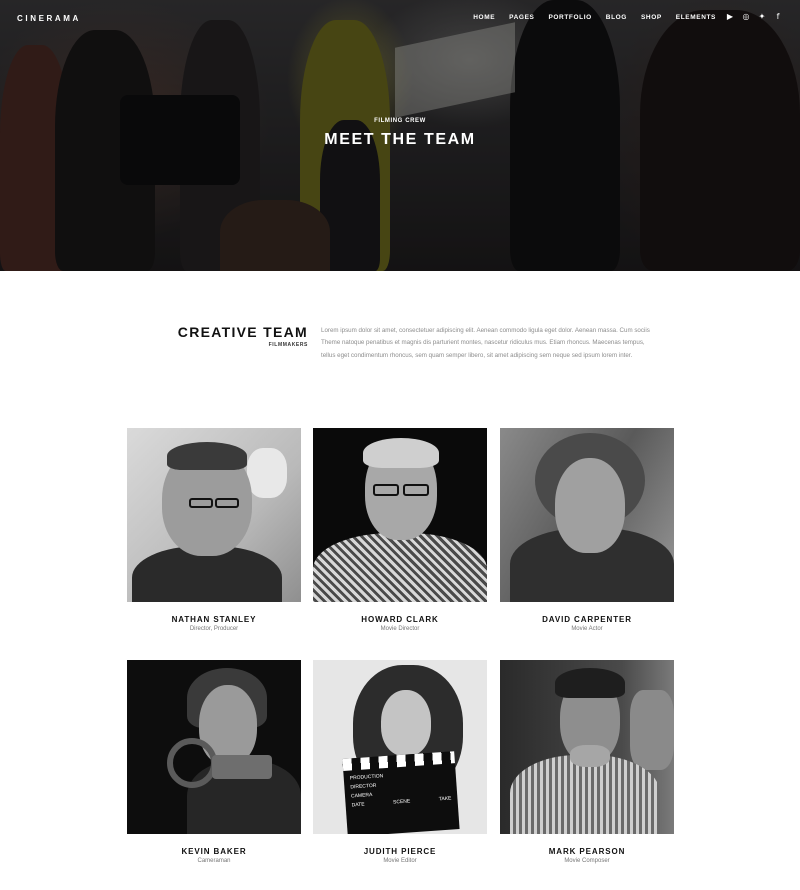 This screenshot has width=800, height=890. Describe the element at coordinates (400, 851) in the screenshot. I see `member-name: JUDITH PIERCE` at that location.